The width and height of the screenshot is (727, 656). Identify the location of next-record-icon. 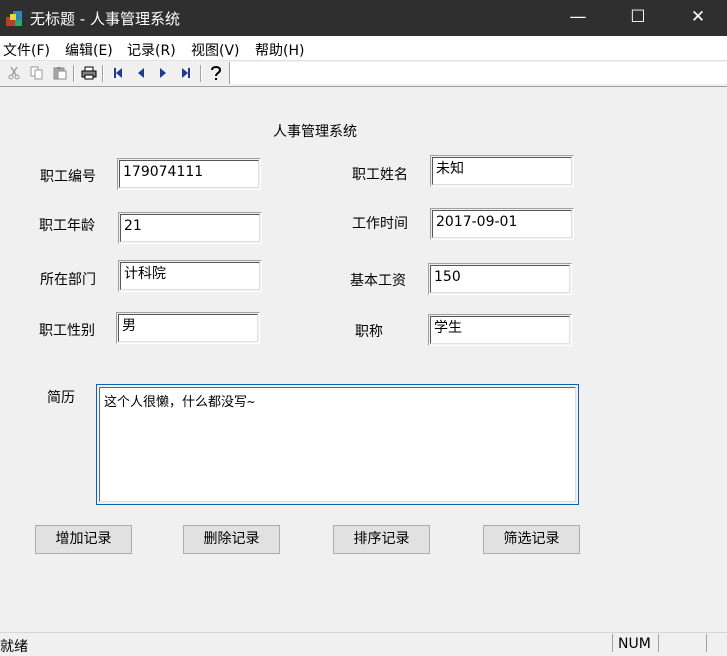
(163, 73).